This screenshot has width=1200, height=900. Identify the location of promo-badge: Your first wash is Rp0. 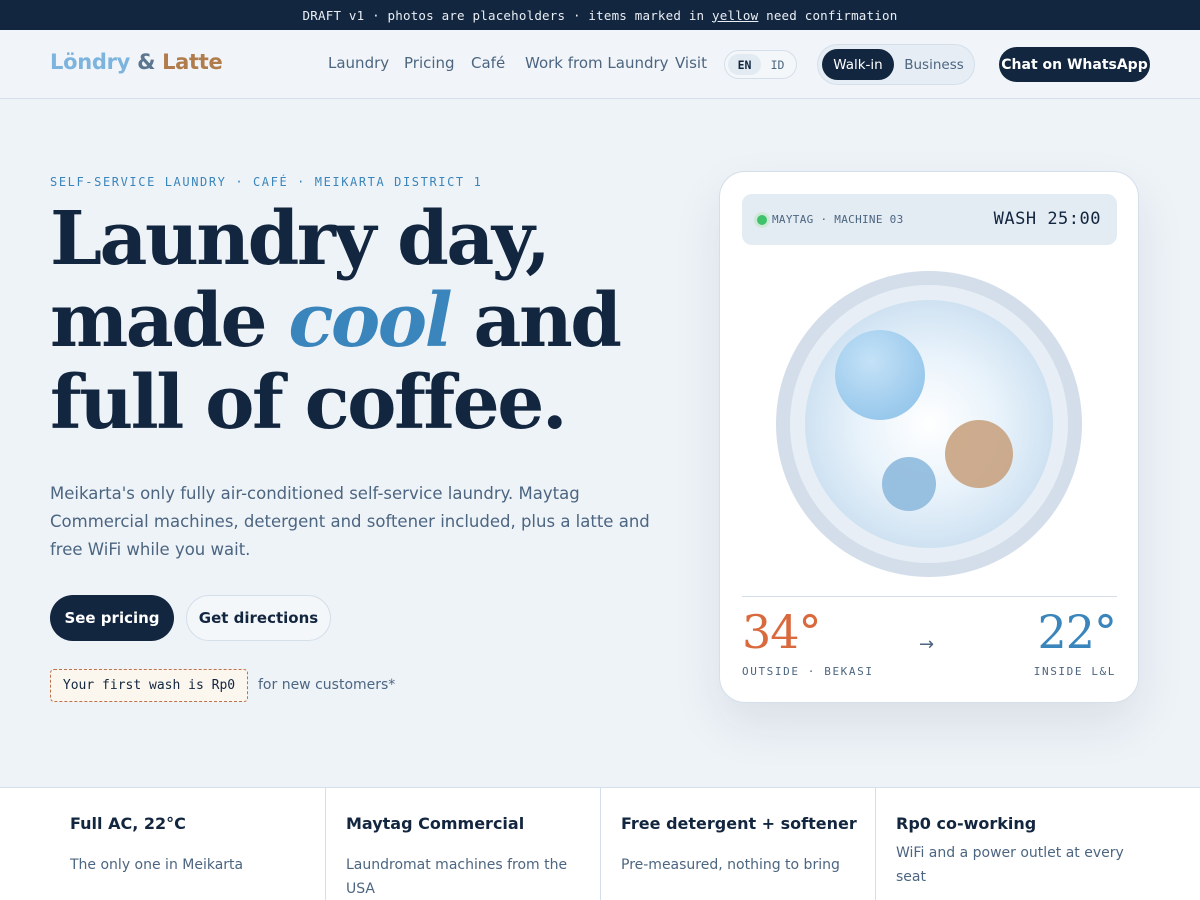
(149, 685).